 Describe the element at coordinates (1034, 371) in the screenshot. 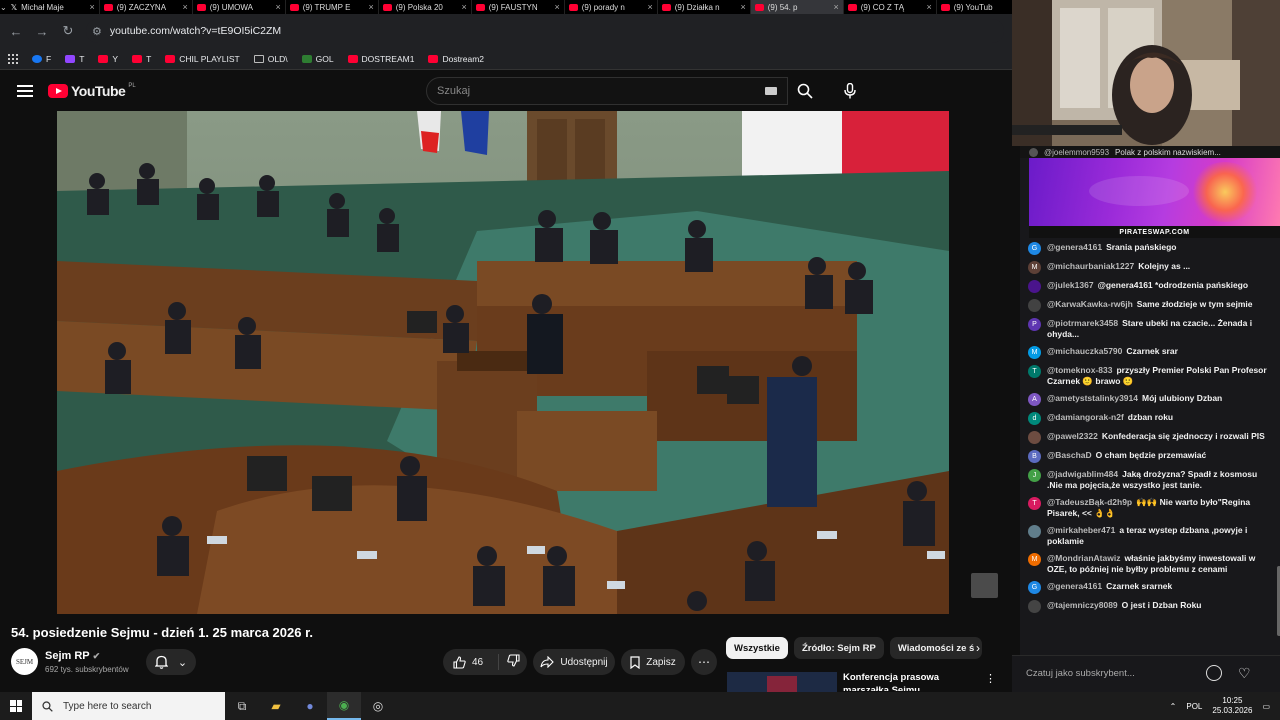

I see `avatar: T` at that location.